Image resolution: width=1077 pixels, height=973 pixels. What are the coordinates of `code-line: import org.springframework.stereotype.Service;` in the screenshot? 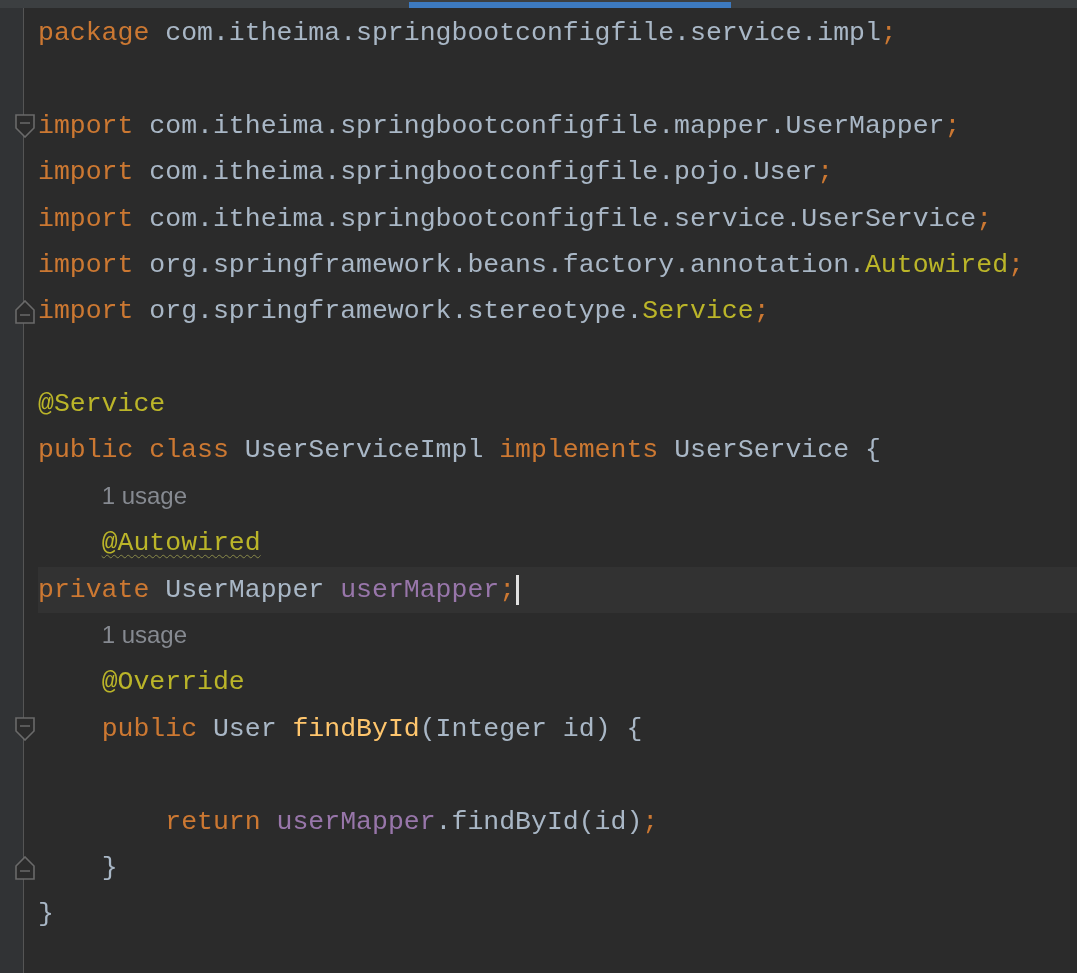 It's located at (404, 311).